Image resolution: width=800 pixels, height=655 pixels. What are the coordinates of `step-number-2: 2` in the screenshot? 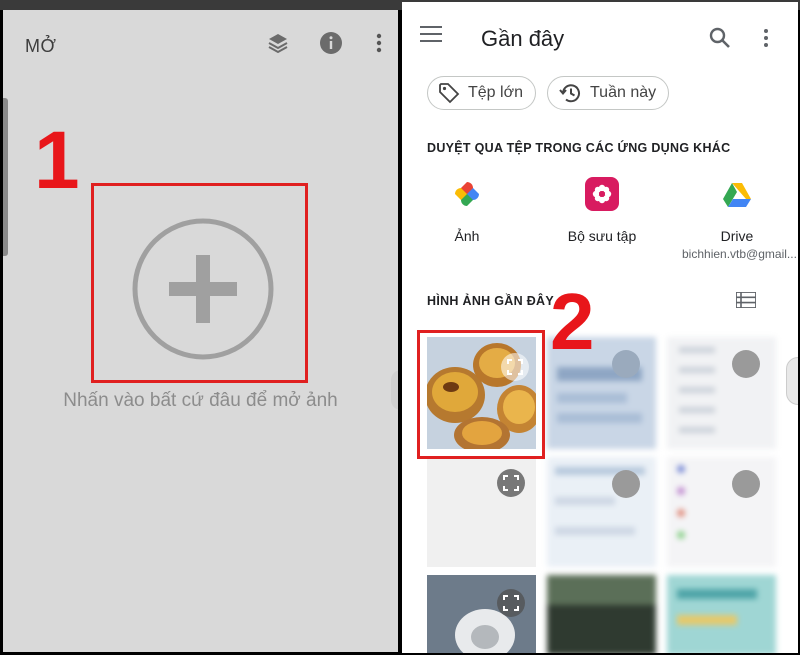 It's located at (572, 321).